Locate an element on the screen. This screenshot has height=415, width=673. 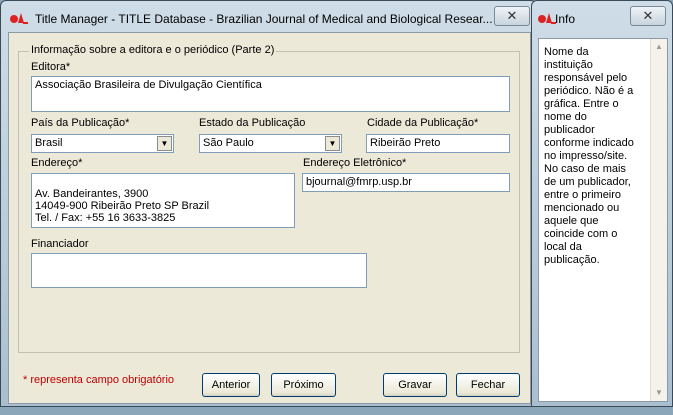
info-close-button: ✕ is located at coordinates (648, 16).